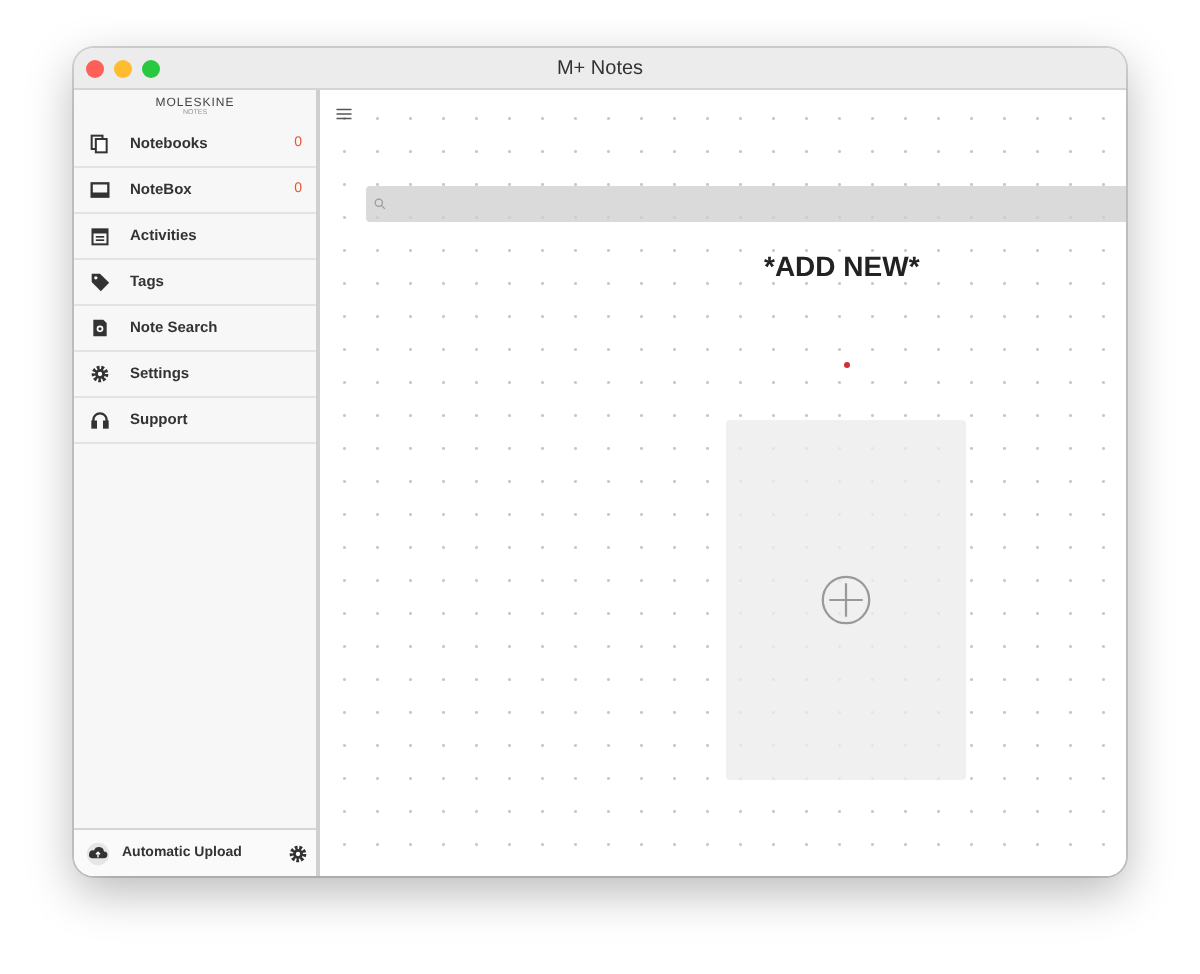 This screenshot has width=1200, height=974. I want to click on search-icon, so click(380, 204).